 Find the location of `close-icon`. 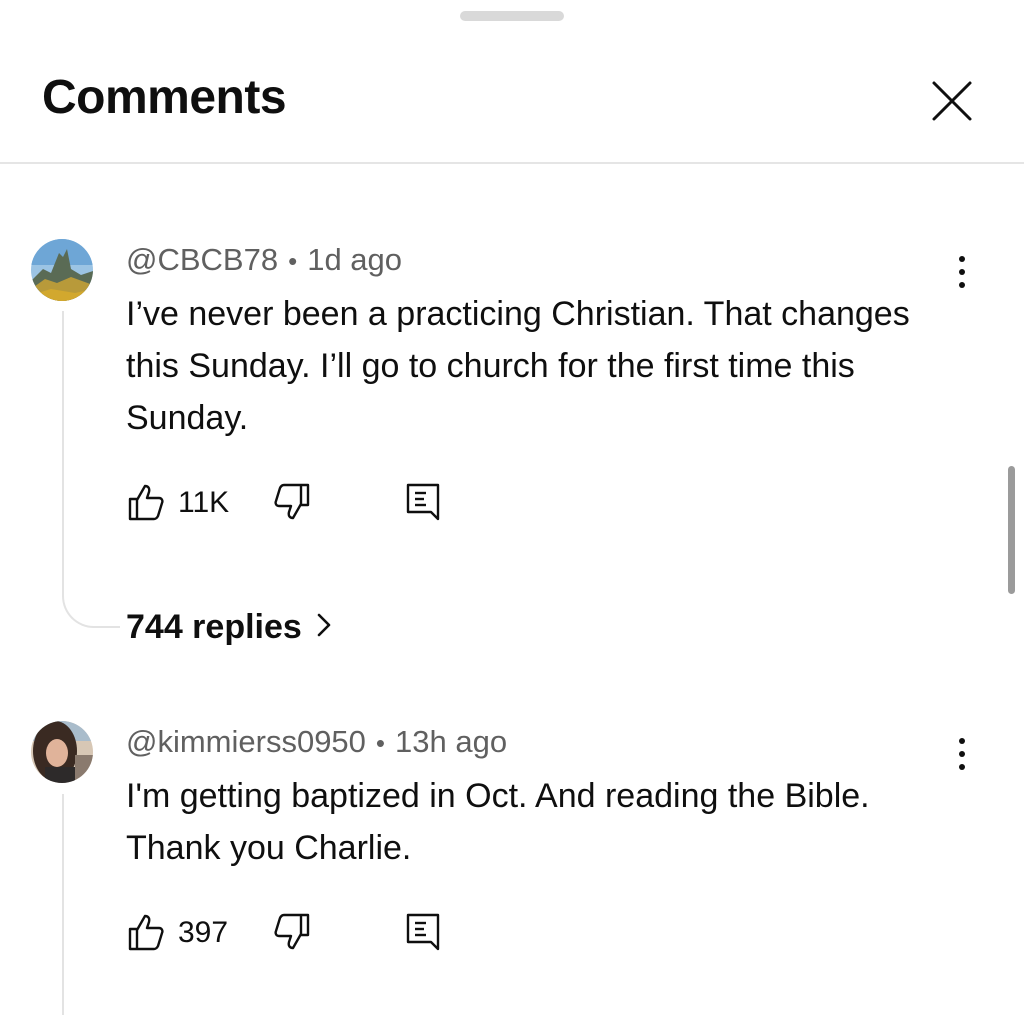

close-icon is located at coordinates (952, 101).